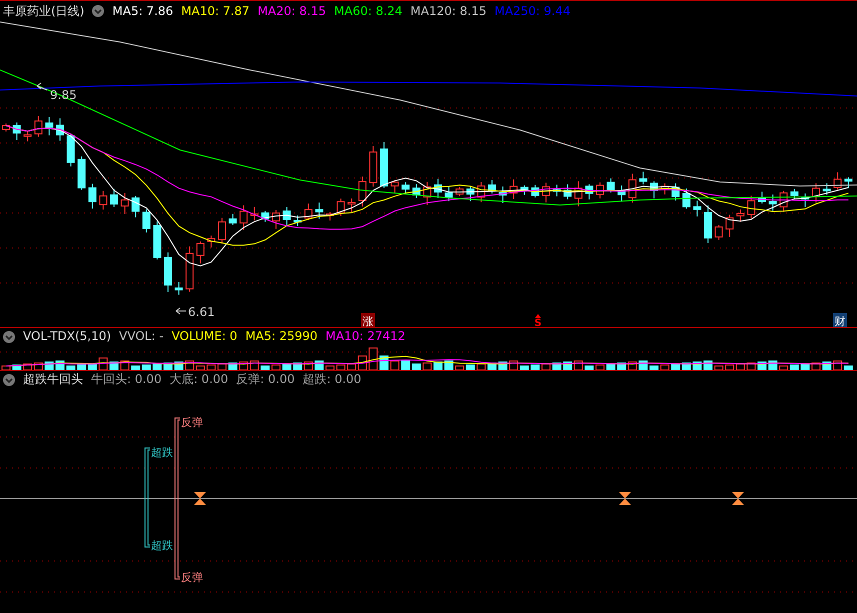  Describe the element at coordinates (840, 320) in the screenshot. I see `event-marker: 财` at that location.